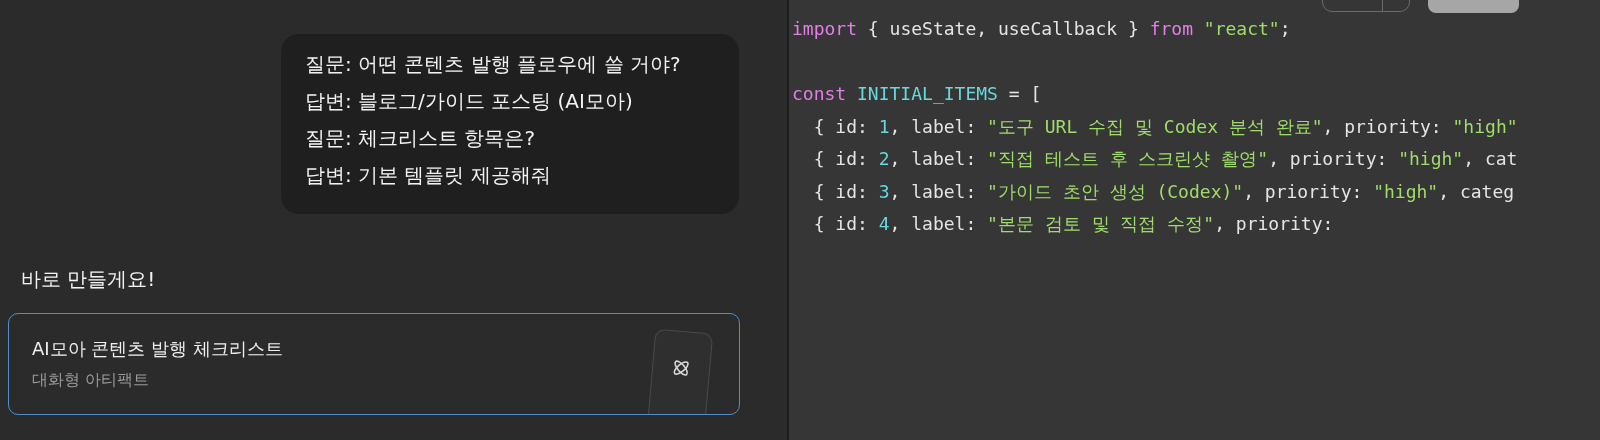  Describe the element at coordinates (1165, 159) in the screenshot. I see `code-line: { id: 2, label: "직접 테스트 후 스크린샷 촬영", priority: "high", cat` at that location.